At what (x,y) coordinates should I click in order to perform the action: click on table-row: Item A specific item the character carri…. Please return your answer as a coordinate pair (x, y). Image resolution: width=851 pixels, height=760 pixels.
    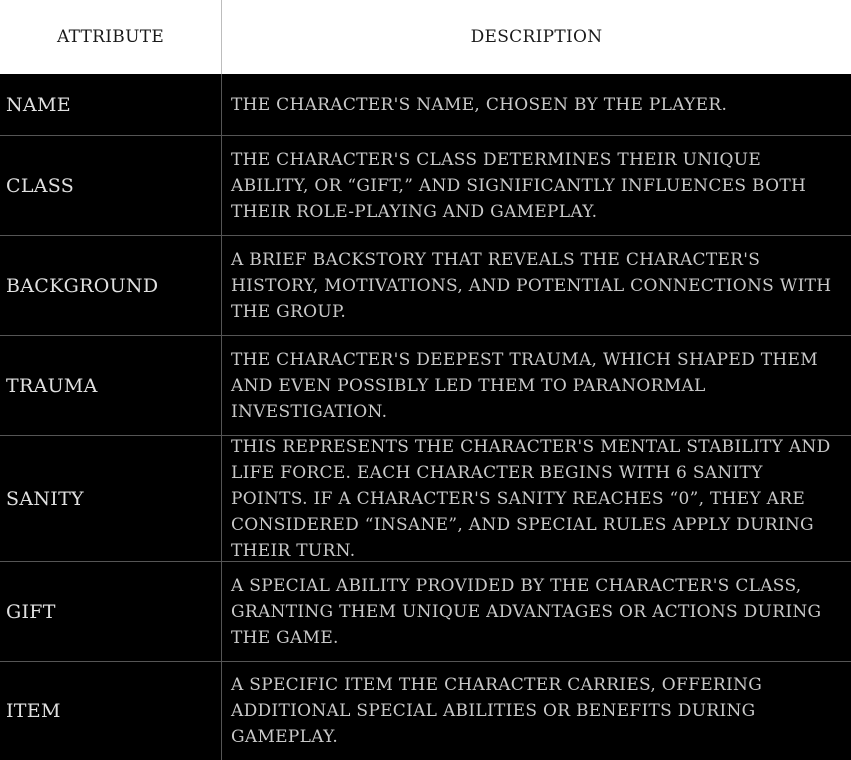
    Looking at the image, I should click on (425, 710).